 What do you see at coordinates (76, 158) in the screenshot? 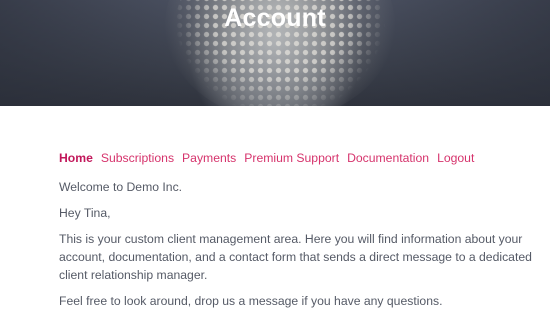
I see `nav-item-home: Home` at bounding box center [76, 158].